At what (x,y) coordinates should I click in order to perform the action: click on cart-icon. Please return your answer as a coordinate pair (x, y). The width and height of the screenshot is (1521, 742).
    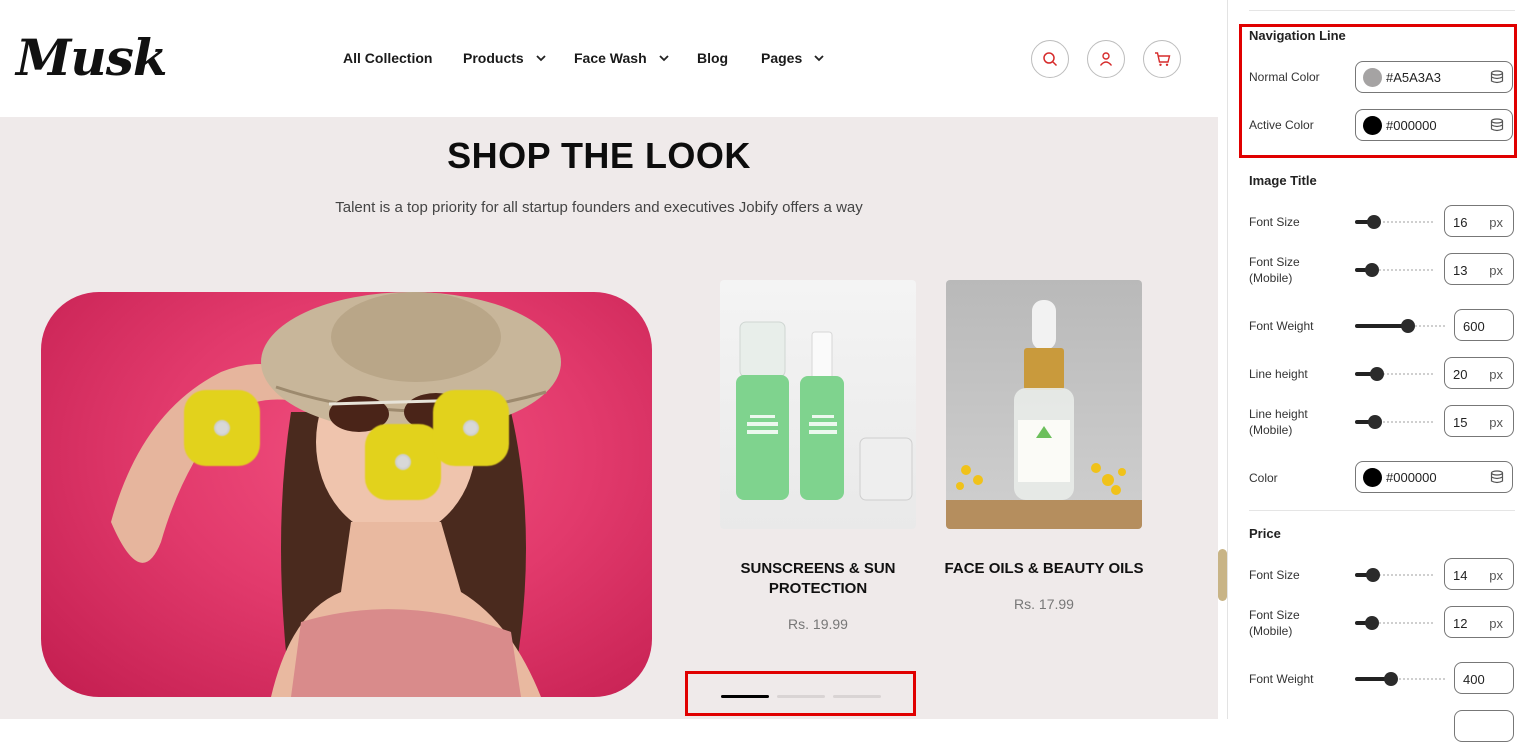
    Looking at the image, I should click on (1162, 59).